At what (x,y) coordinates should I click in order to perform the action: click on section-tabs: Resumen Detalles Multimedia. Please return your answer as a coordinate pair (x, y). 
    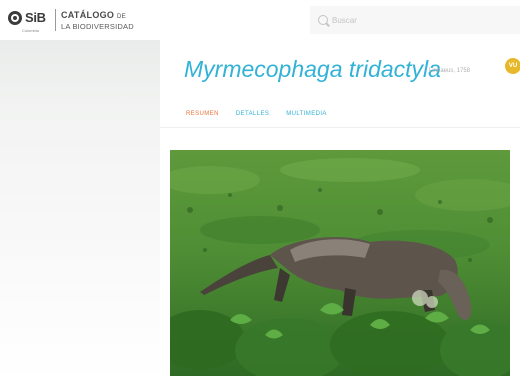
    Looking at the image, I should click on (256, 114).